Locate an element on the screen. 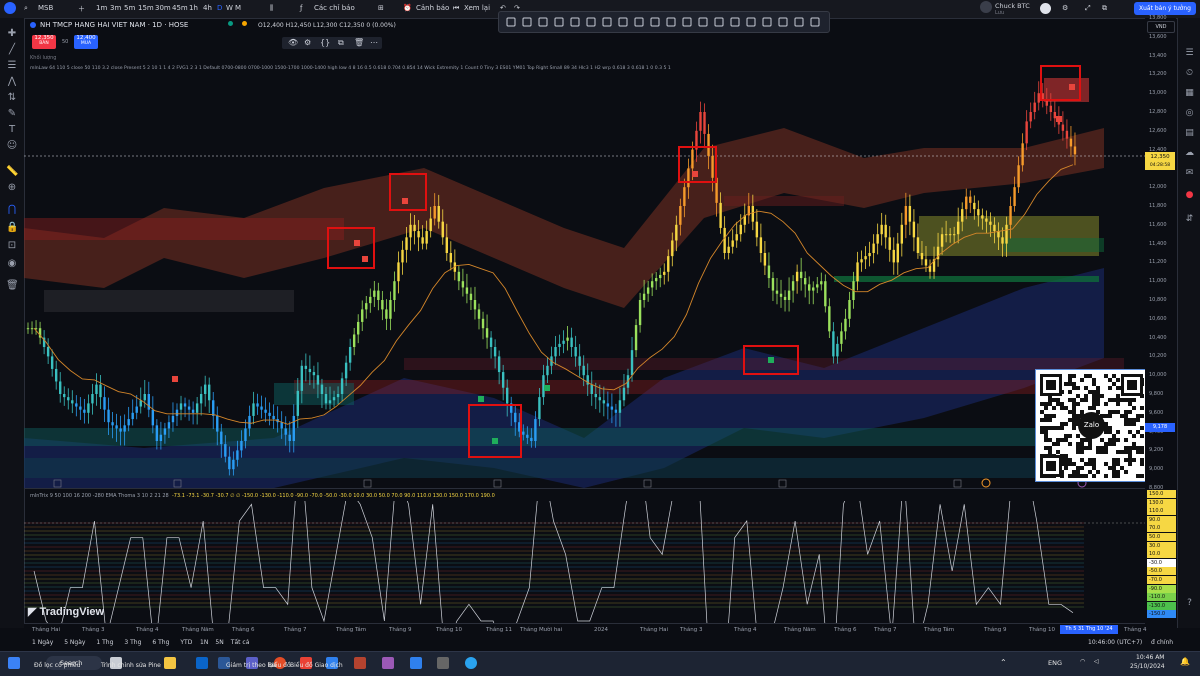 The width and height of the screenshot is (1200, 676). notifications-icon: ● is located at coordinates (1189, 195).